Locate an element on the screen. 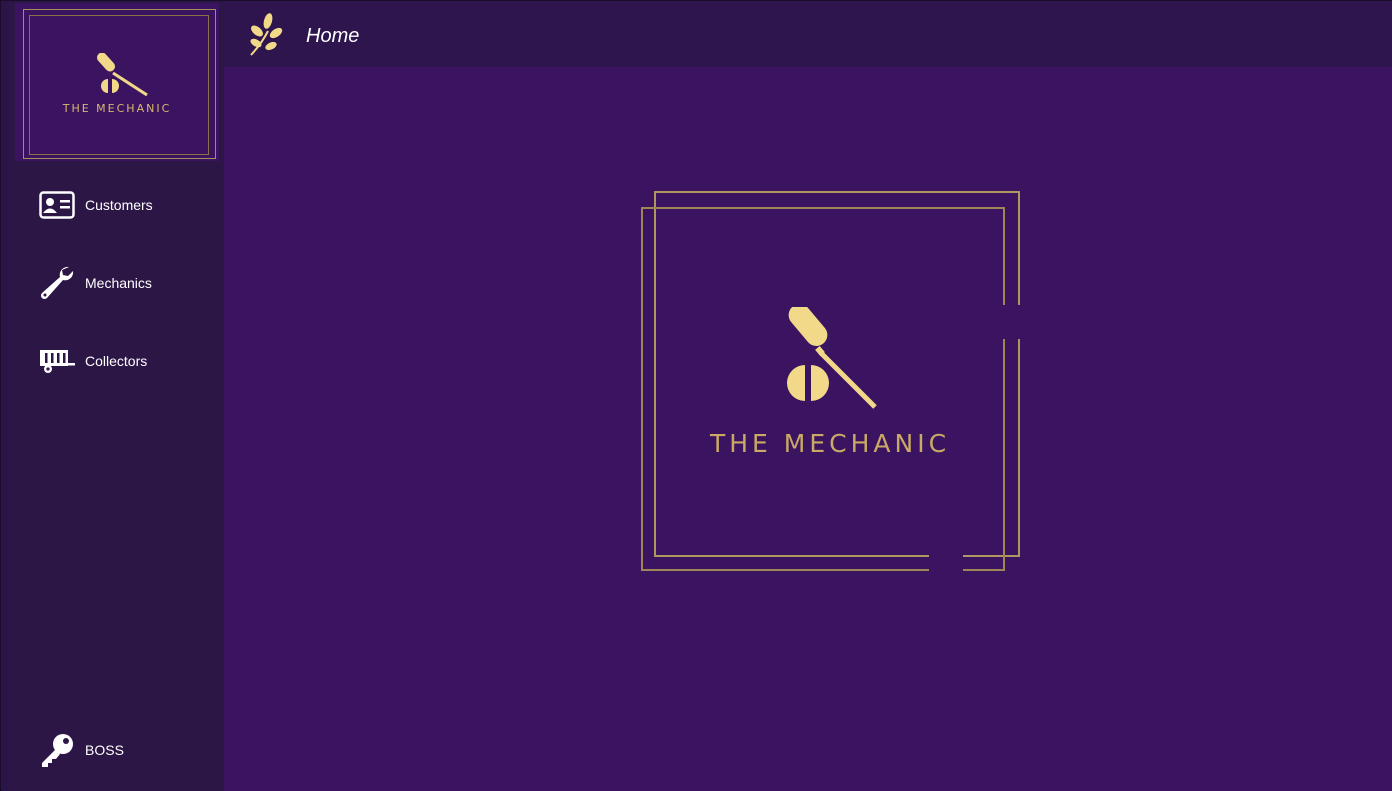 Image resolution: width=1392 pixels, height=791 pixels. sidebar-item-mechanics: Mechanics is located at coordinates (127, 283).